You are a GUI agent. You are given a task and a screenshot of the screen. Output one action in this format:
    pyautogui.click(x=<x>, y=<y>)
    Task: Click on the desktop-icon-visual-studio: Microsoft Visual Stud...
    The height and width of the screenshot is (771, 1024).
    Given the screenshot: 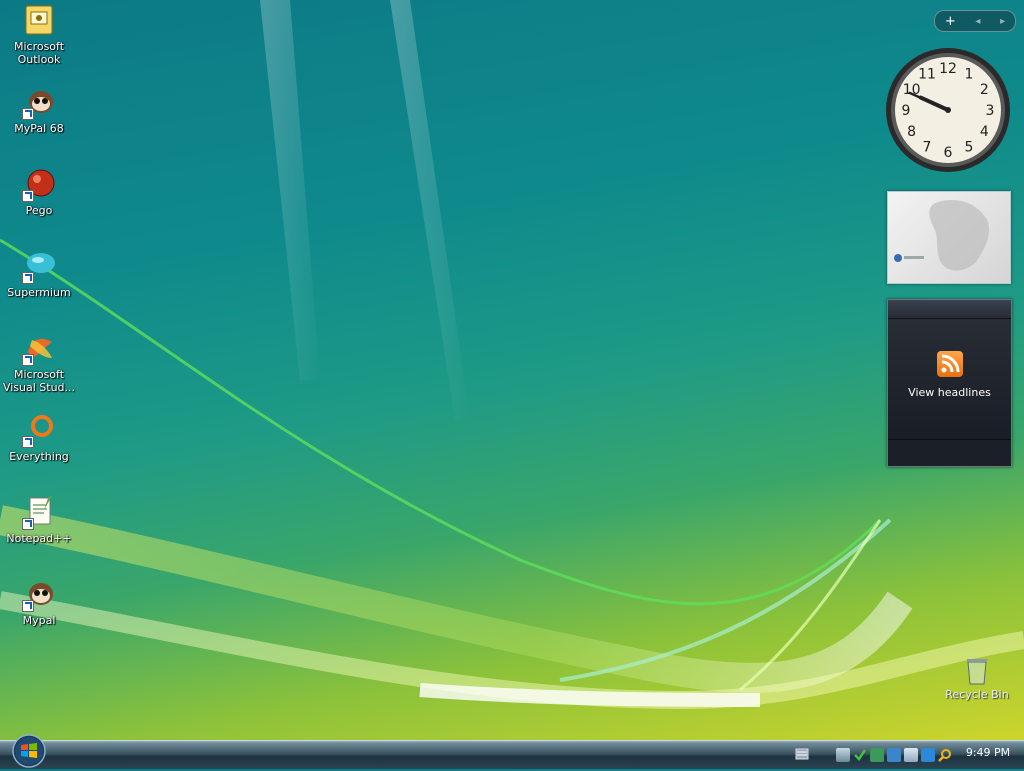 What is the action you would take?
    pyautogui.click(x=39, y=363)
    